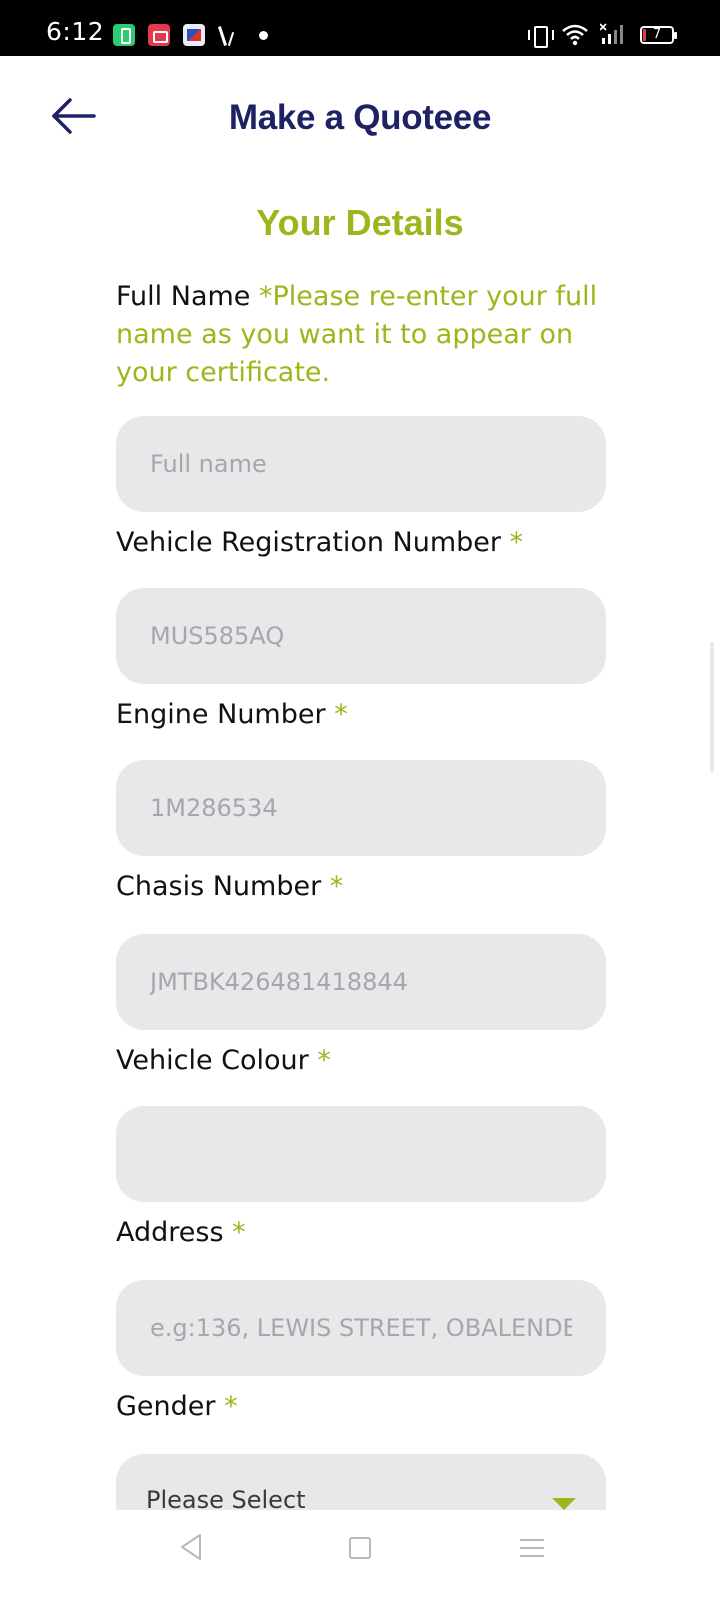 The image size is (720, 1600). I want to click on address-input, so click(361, 1328).